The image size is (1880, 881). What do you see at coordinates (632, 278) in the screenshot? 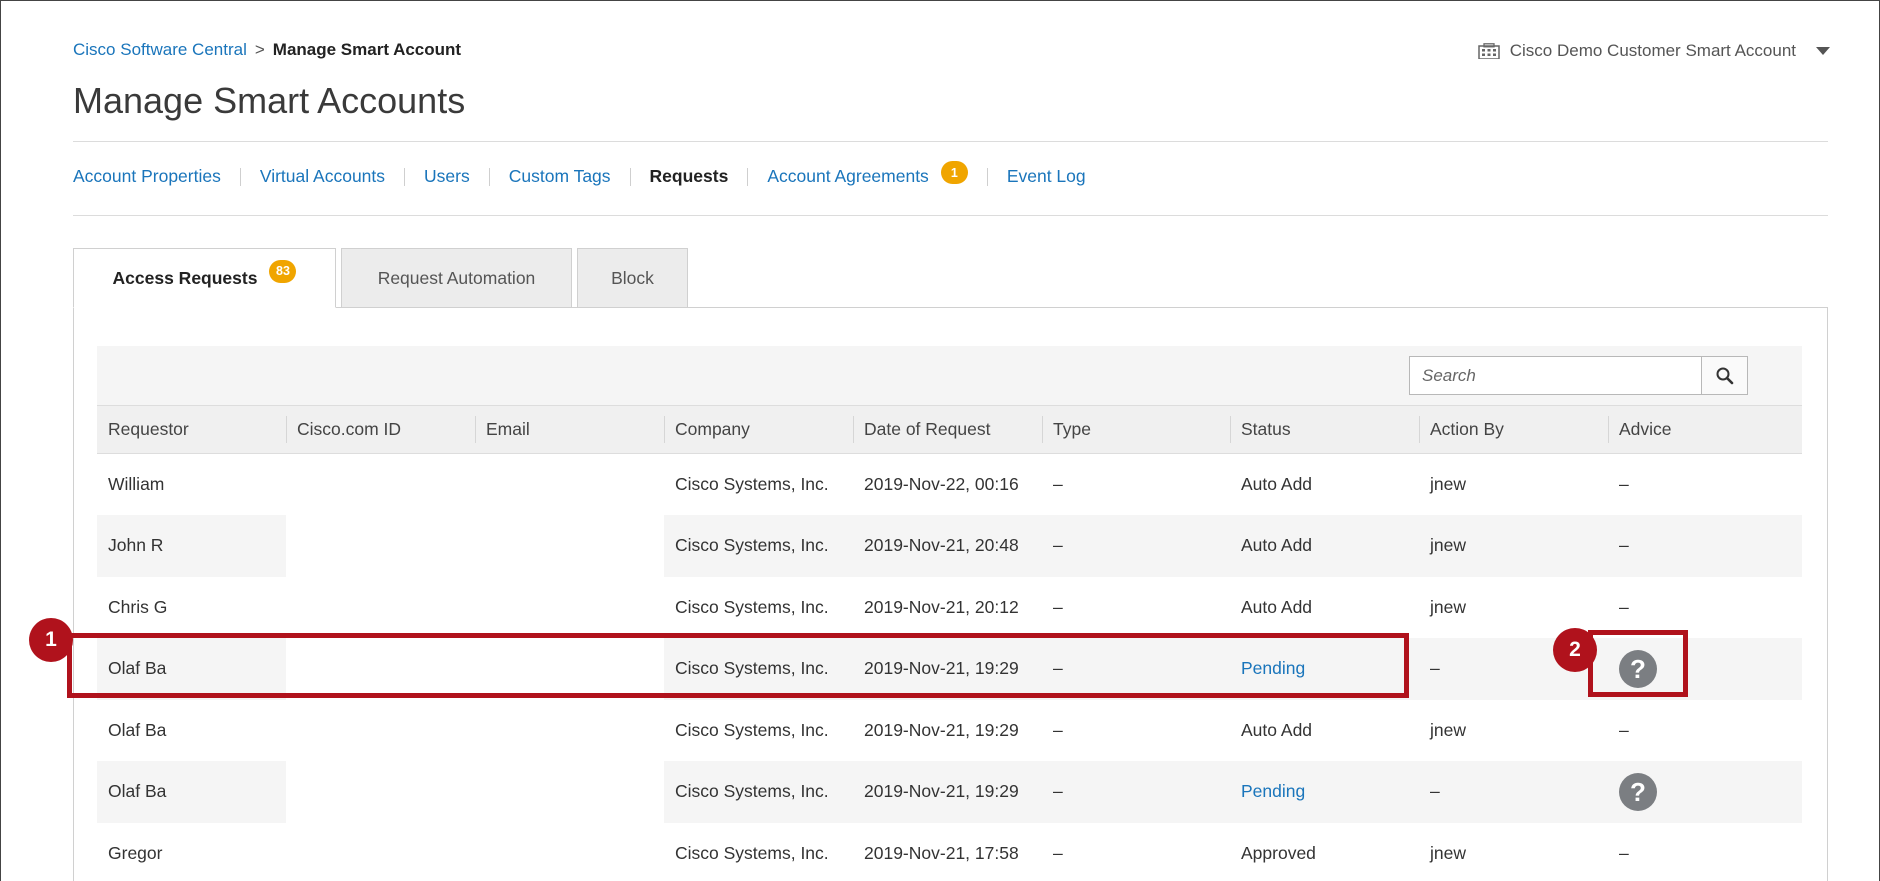
I see `tab-block: Block` at bounding box center [632, 278].